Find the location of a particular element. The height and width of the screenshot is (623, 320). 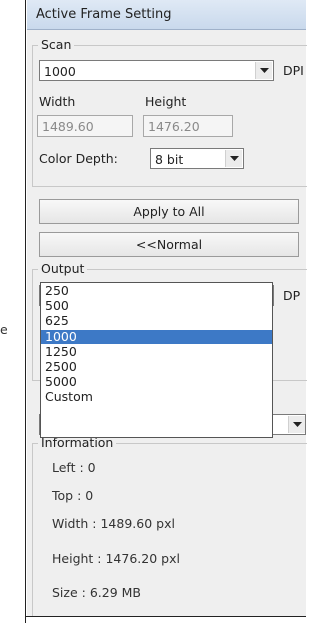

window-frame-border is located at coordinates (25, 311).